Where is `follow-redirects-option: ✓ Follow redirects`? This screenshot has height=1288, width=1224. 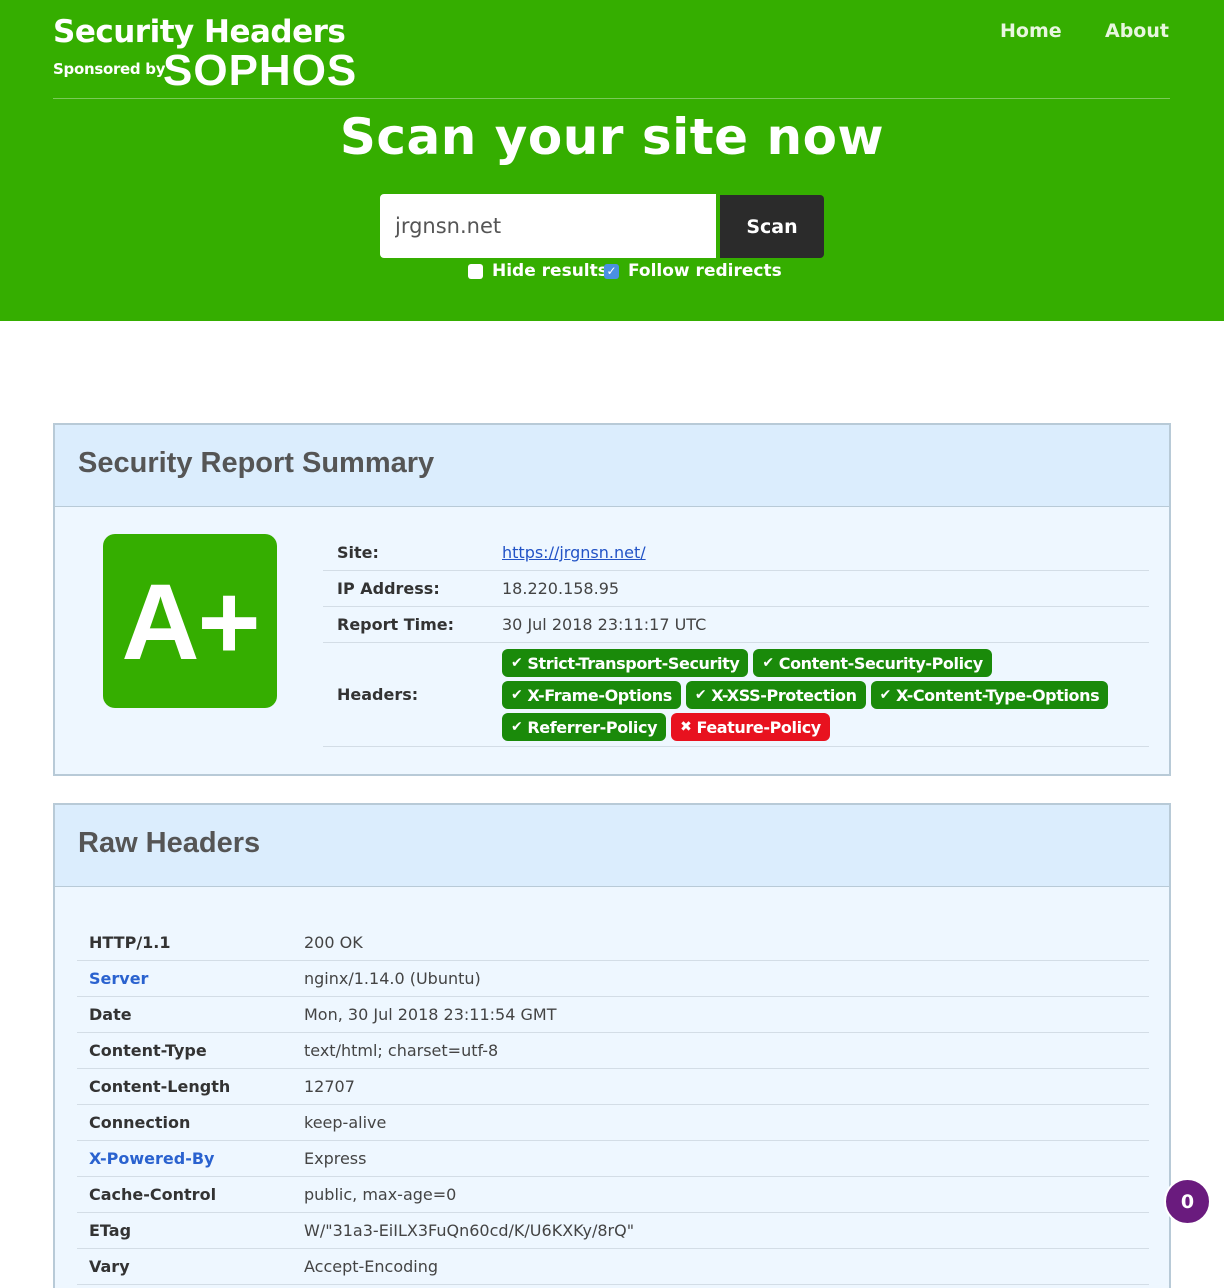 follow-redirects-option: ✓ Follow redirects is located at coordinates (693, 271).